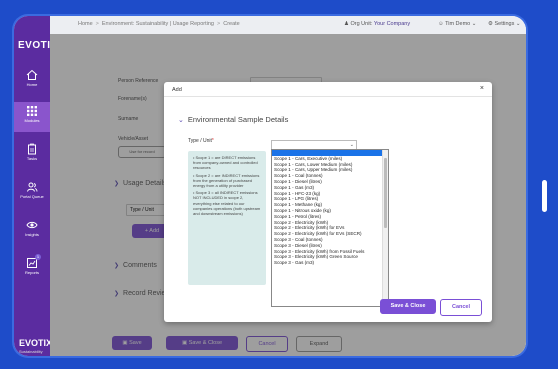 The height and width of the screenshot is (369, 558). Describe the element at coordinates (32, 84) in the screenshot. I see `sidebar-item-label: Home` at that location.